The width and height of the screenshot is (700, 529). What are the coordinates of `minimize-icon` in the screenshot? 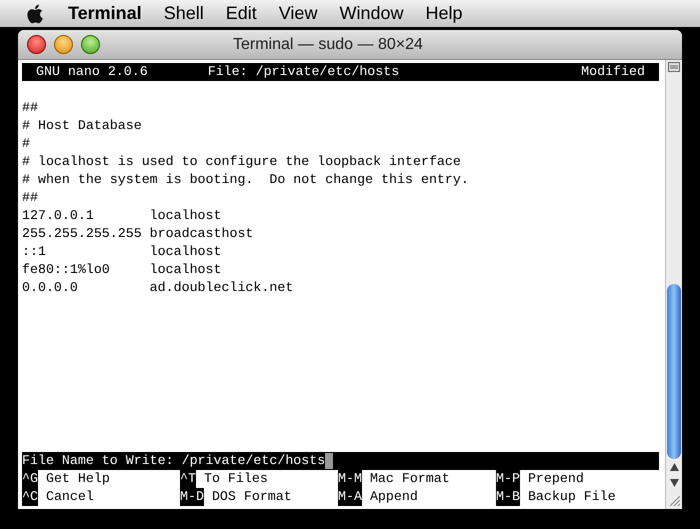 It's located at (63, 44).